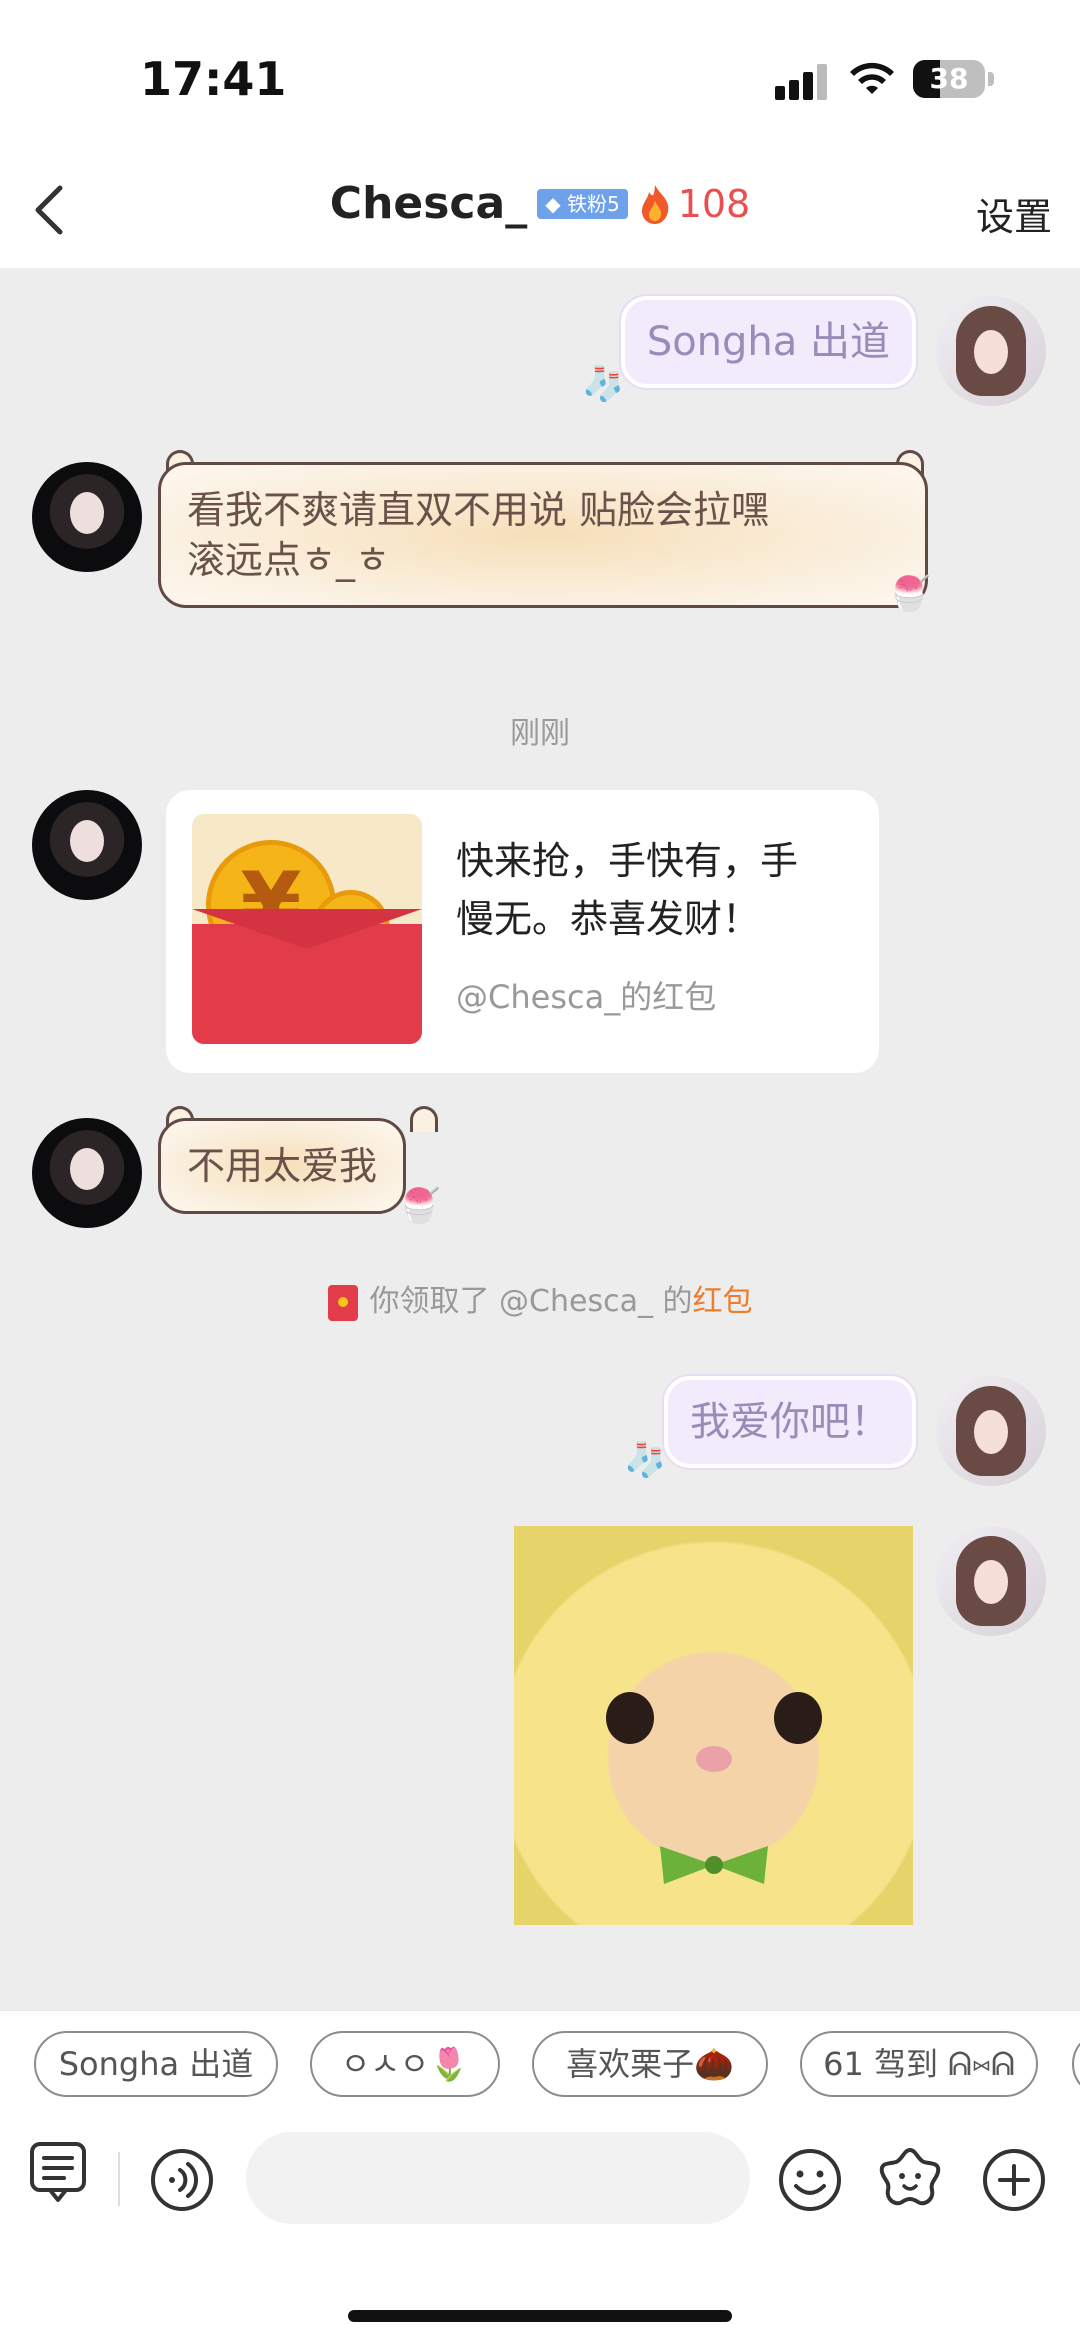 This screenshot has width=1080, height=2342. Describe the element at coordinates (723, 1301) in the screenshot. I see `red-packet-link: 红包` at that location.